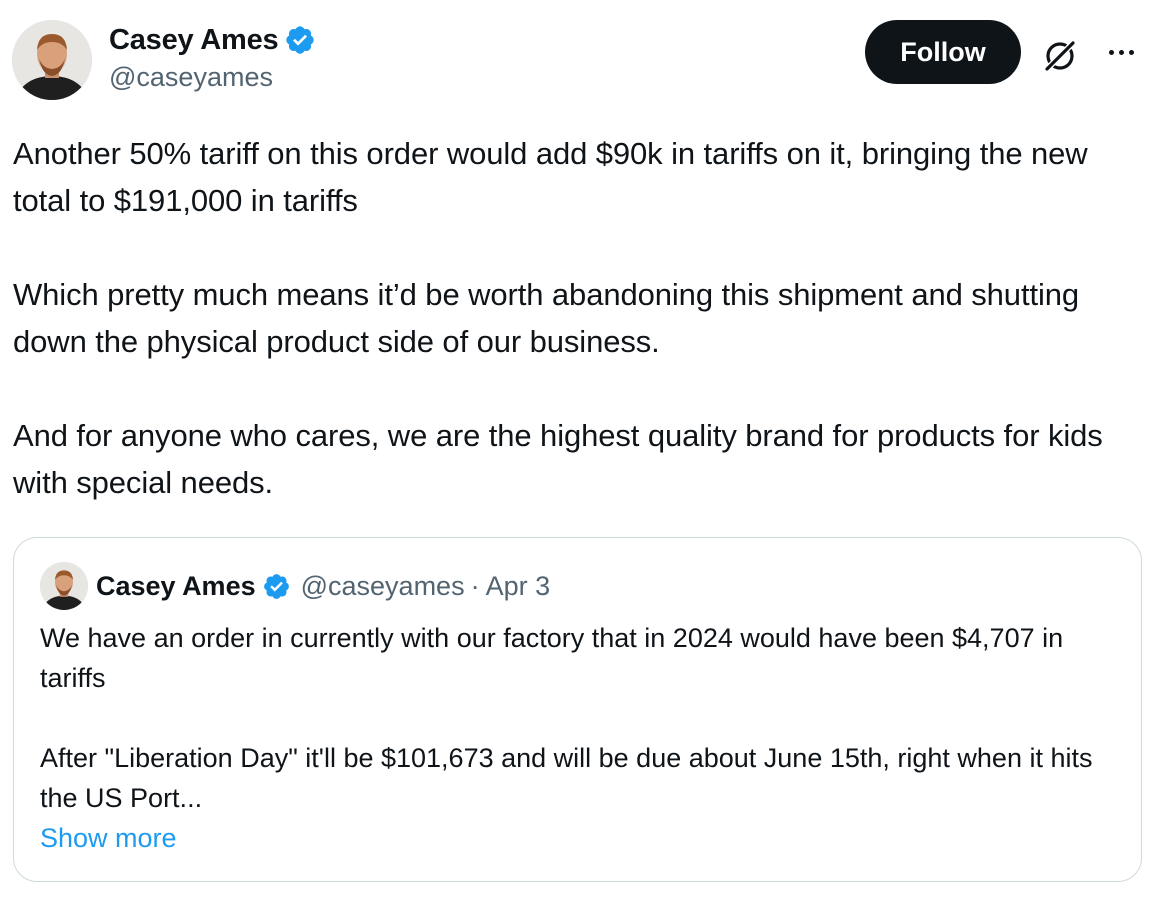 The image size is (1172, 914). Describe the element at coordinates (943, 52) in the screenshot. I see `follow-button: Follow` at that location.